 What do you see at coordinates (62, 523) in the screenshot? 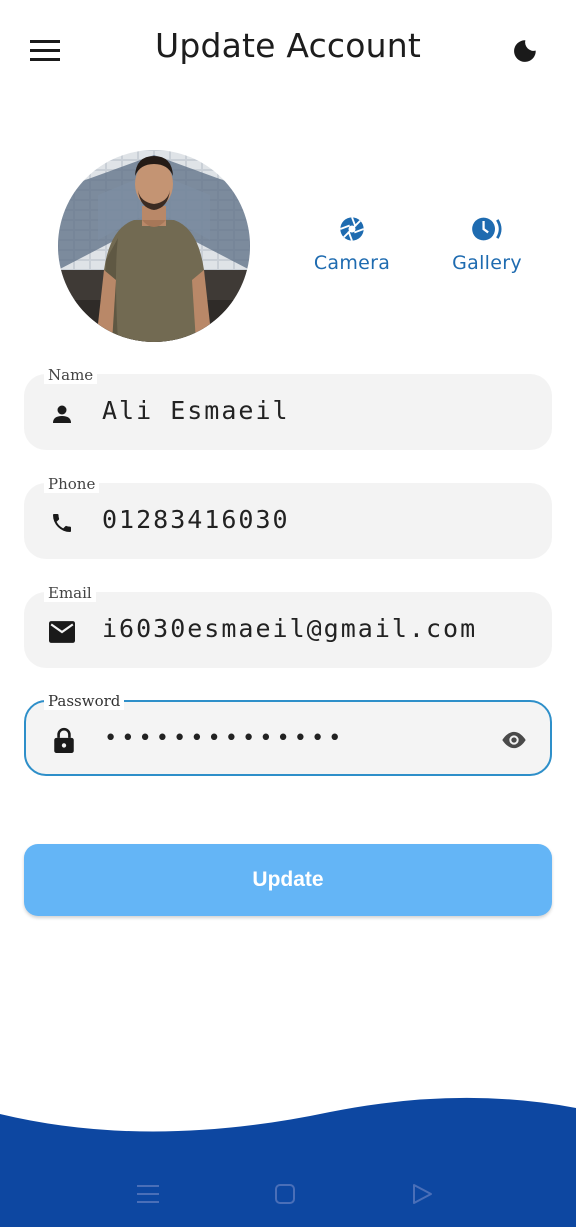
I see `phone-icon` at bounding box center [62, 523].